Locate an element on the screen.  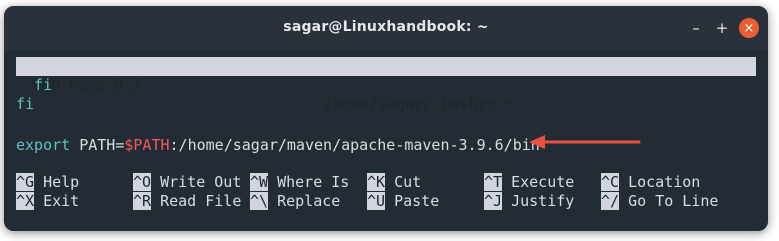
export-variable: PATH= is located at coordinates (97, 145).